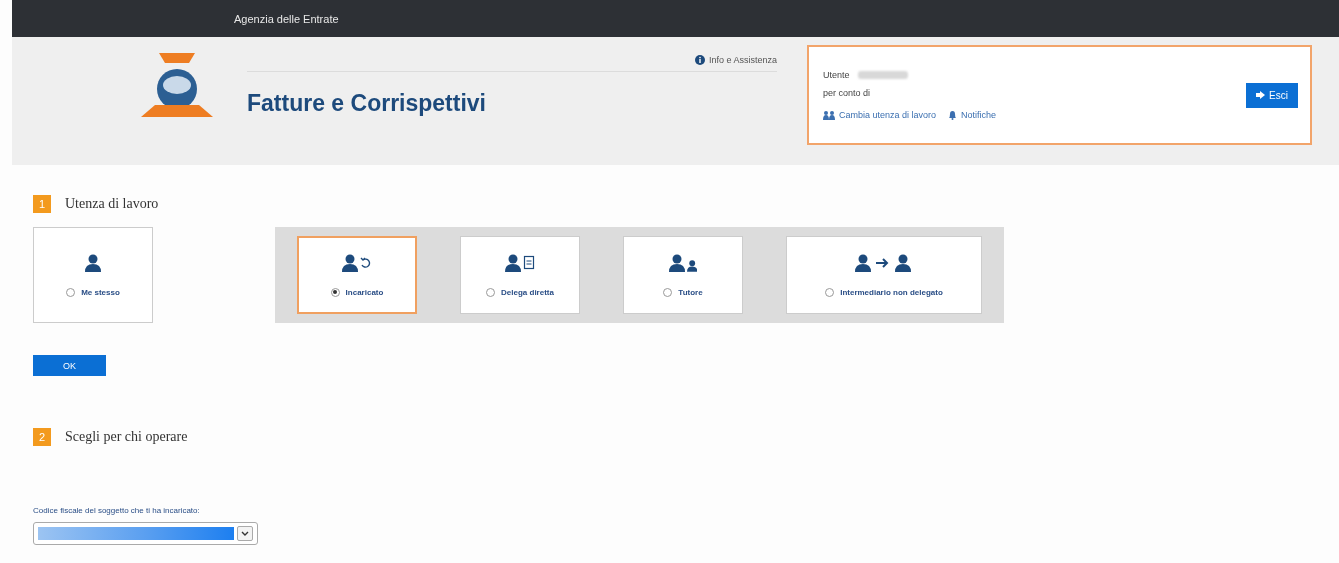 The width and height of the screenshot is (1339, 563). Describe the element at coordinates (527, 292) in the screenshot. I see `option-label: Delega diretta` at that location.